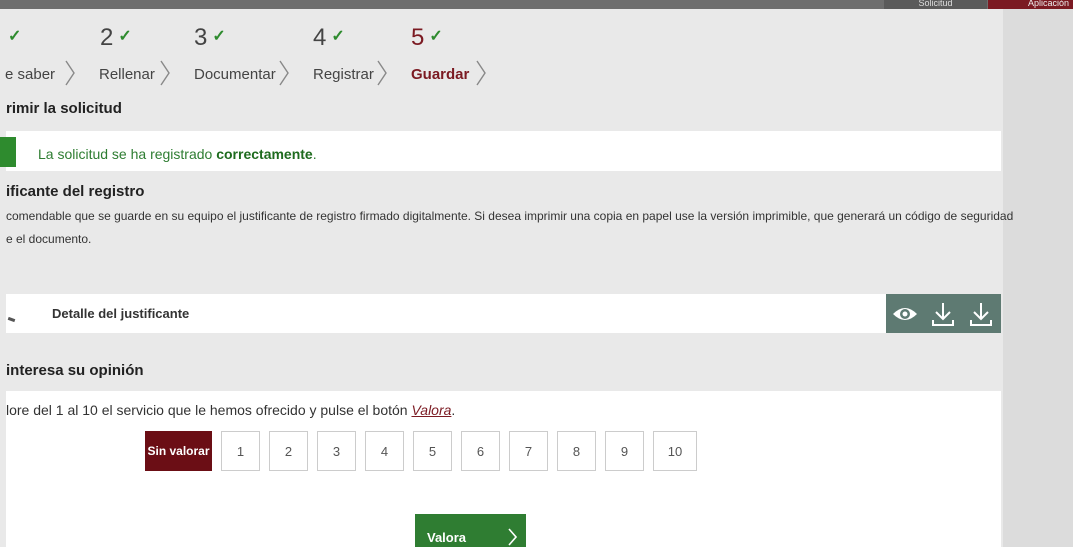  I want to click on step-4-label: Registrar, so click(343, 74).